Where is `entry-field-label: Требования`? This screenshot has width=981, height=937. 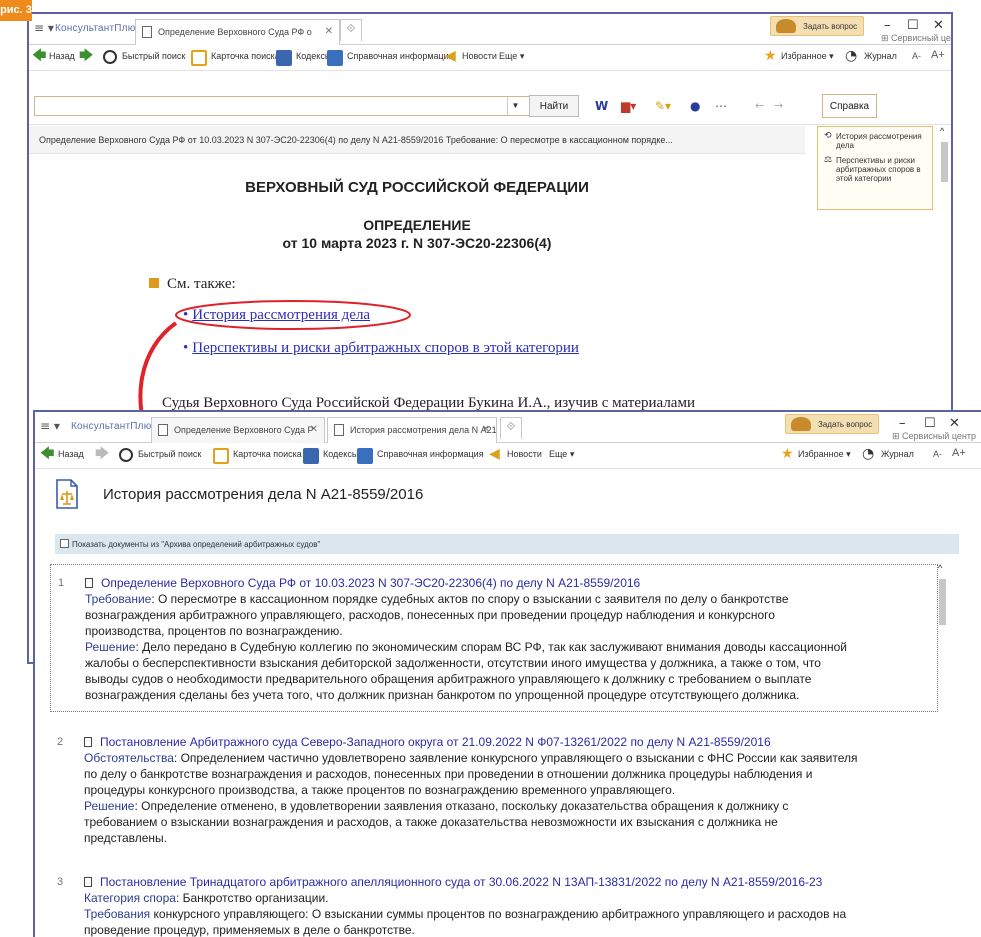 entry-field-label: Требования is located at coordinates (117, 914).